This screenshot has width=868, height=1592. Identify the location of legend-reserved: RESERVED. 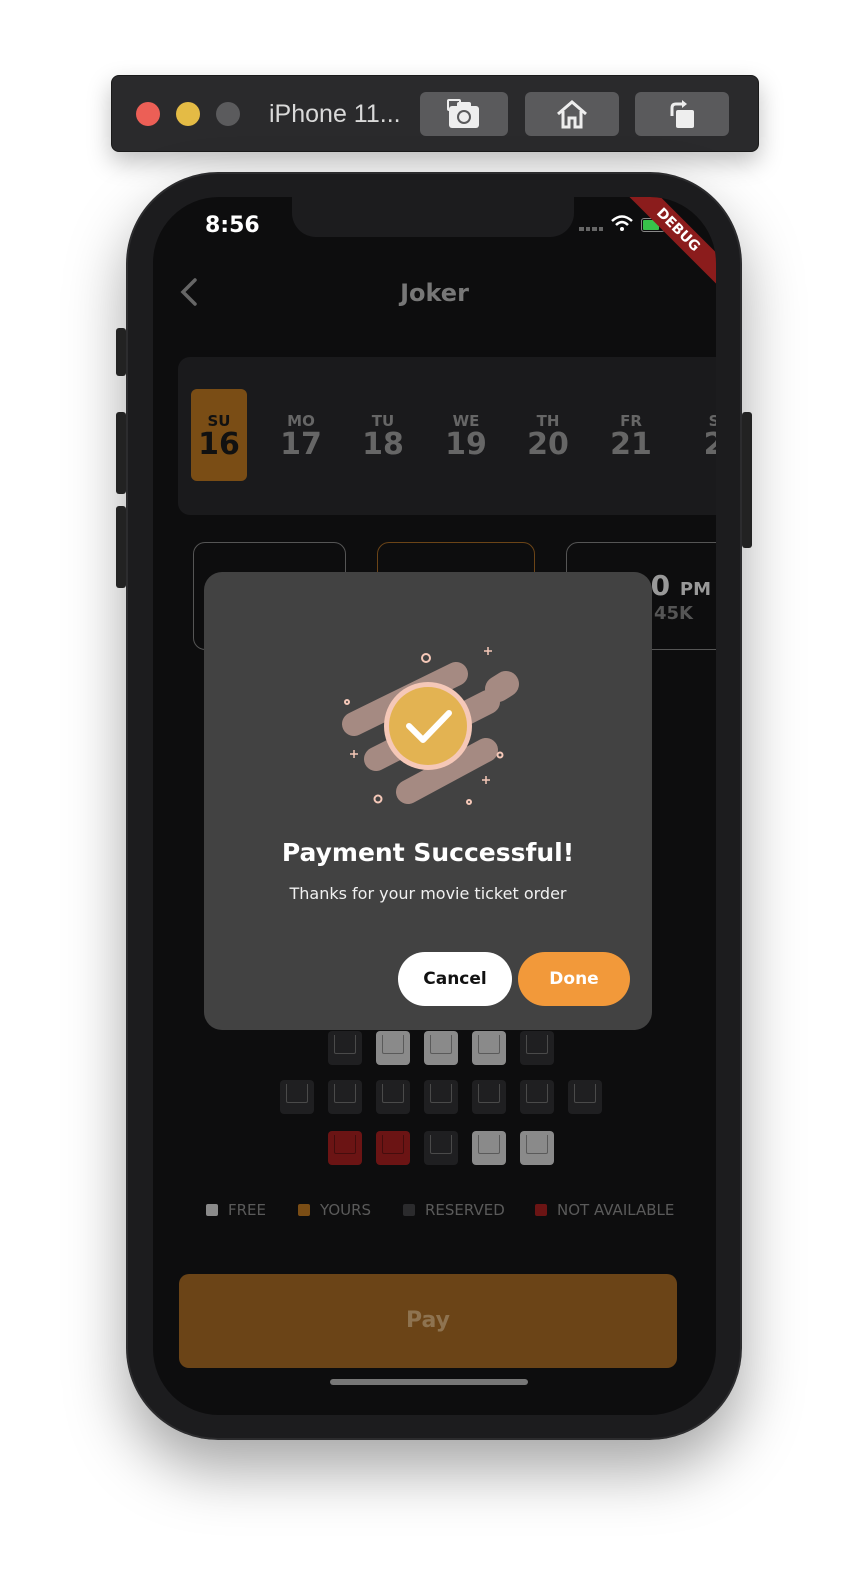
(454, 1210).